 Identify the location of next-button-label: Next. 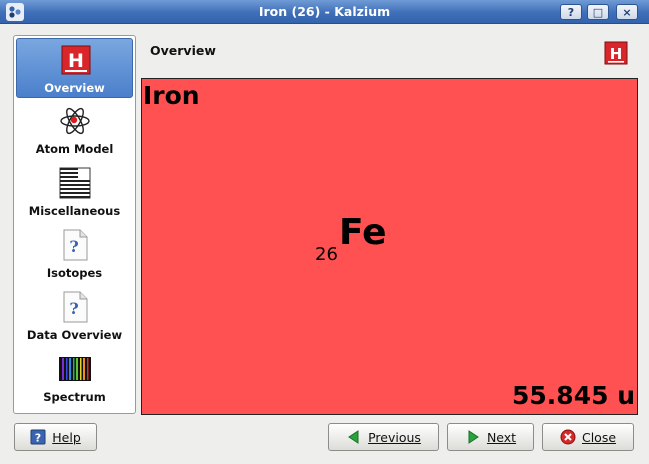
(501, 437).